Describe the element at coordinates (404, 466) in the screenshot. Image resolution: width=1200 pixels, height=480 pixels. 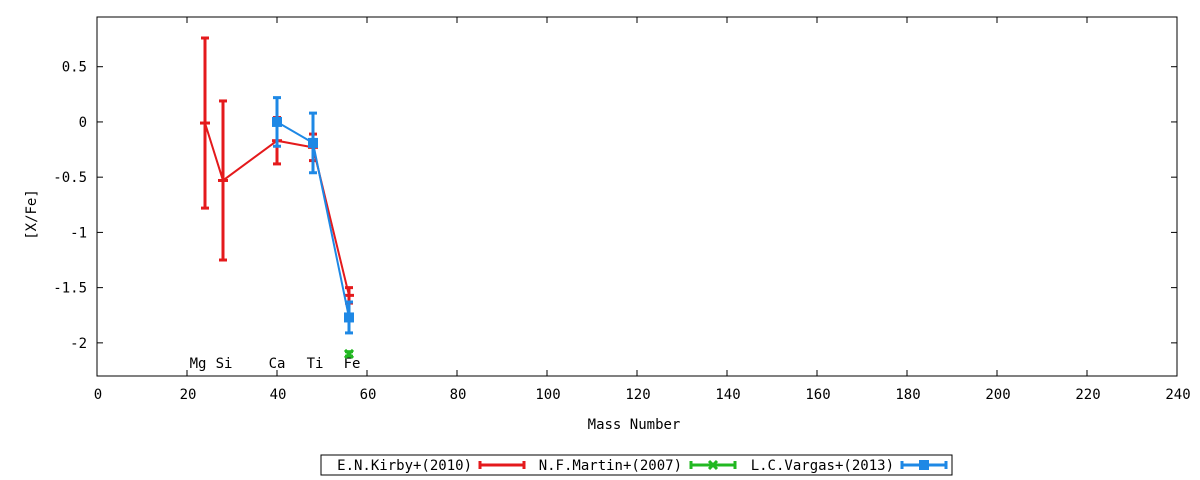
I see `legend-label-0: E.N.Kirby+(2010)` at that location.